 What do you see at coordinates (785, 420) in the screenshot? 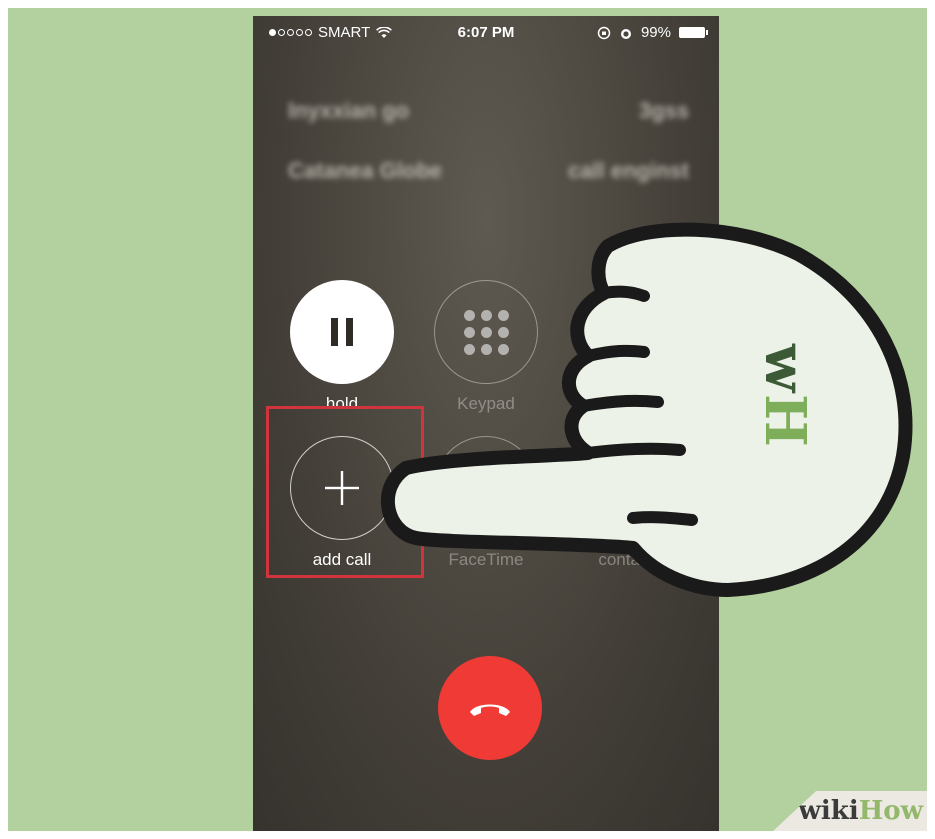
I see `svg-text: H` at bounding box center [785, 420].